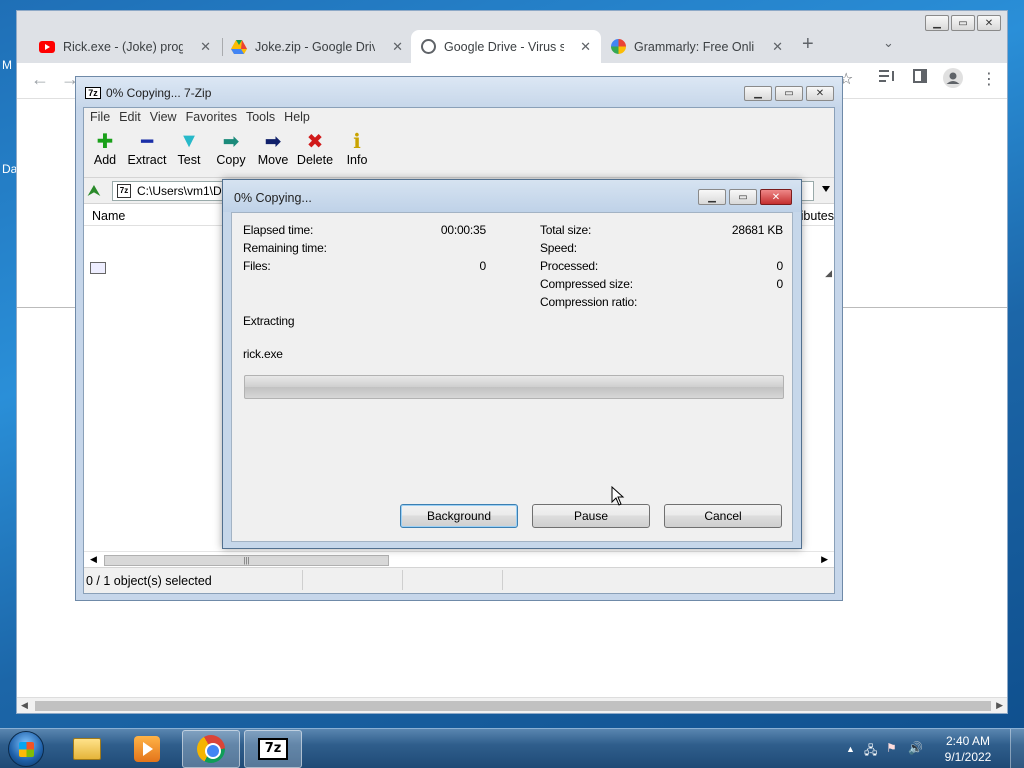  I want to click on test-button: ▼ Test, so click(189, 148).